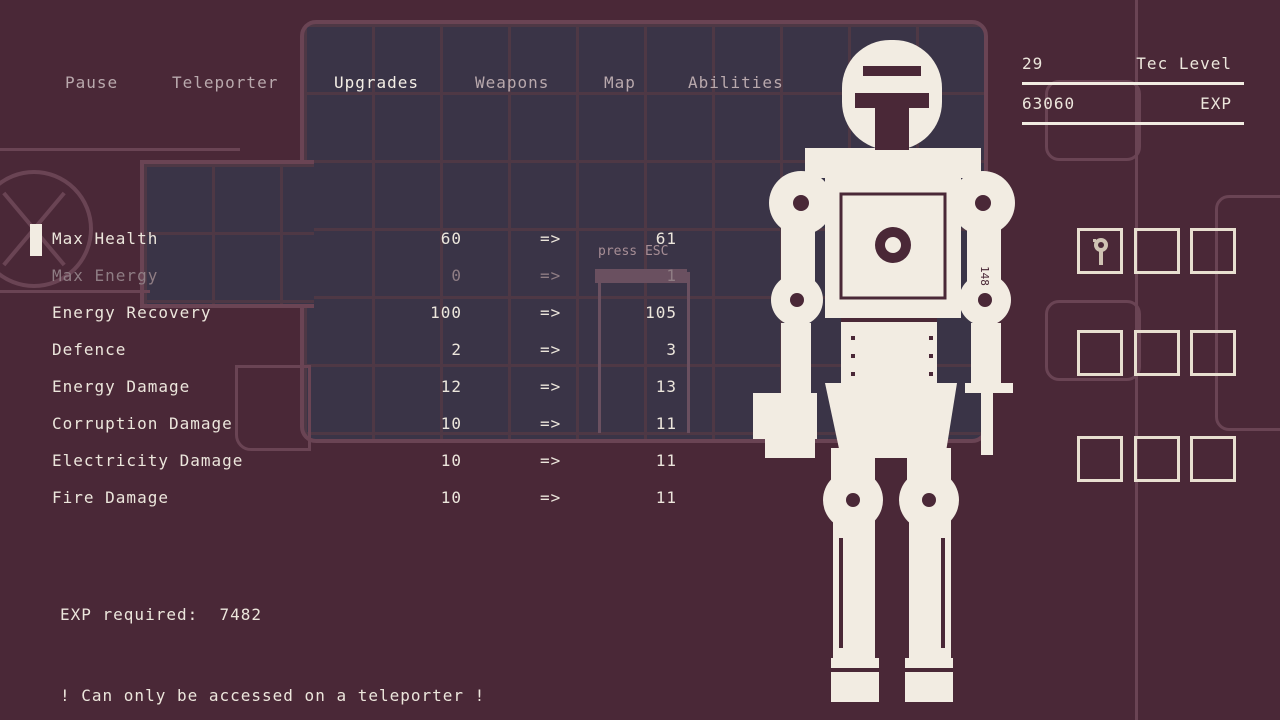  I want to click on stat-next: 61, so click(666, 238).